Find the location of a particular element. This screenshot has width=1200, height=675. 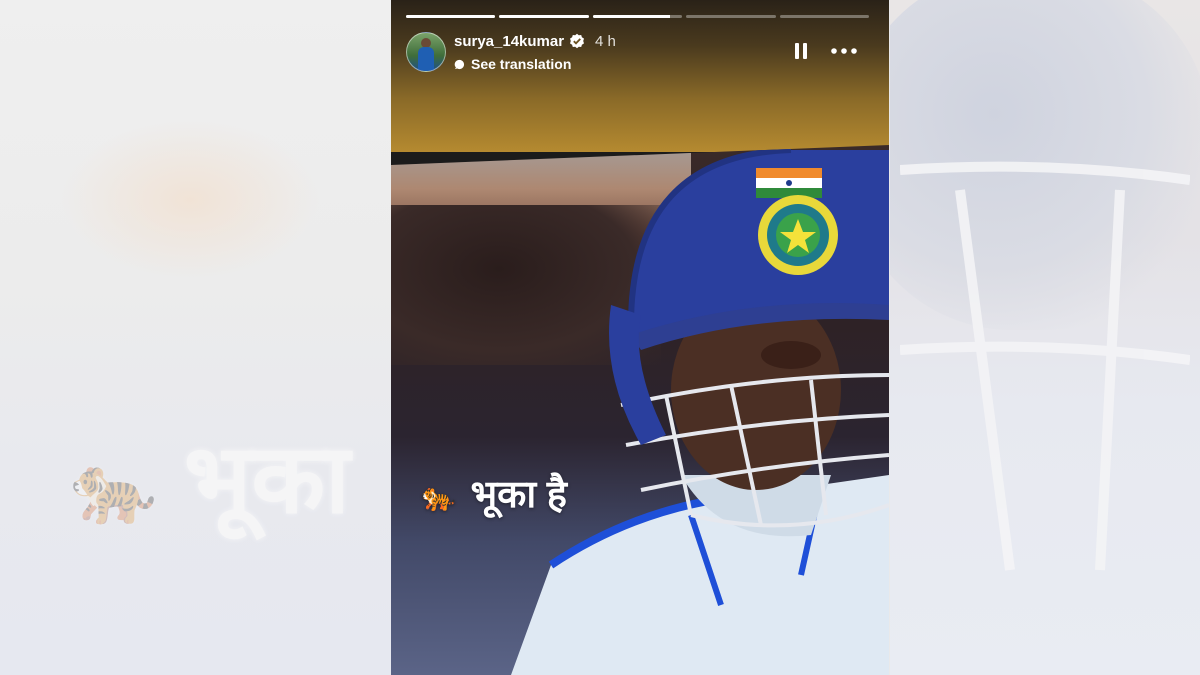

background-tiger-emoji: 🐅 is located at coordinates (114, 488).